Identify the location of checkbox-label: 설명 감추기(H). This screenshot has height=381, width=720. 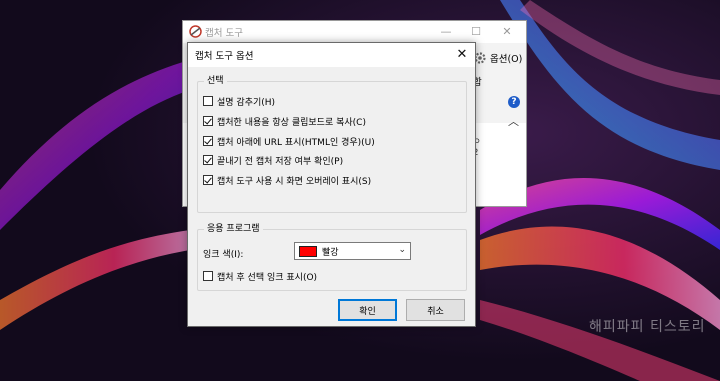
(246, 102).